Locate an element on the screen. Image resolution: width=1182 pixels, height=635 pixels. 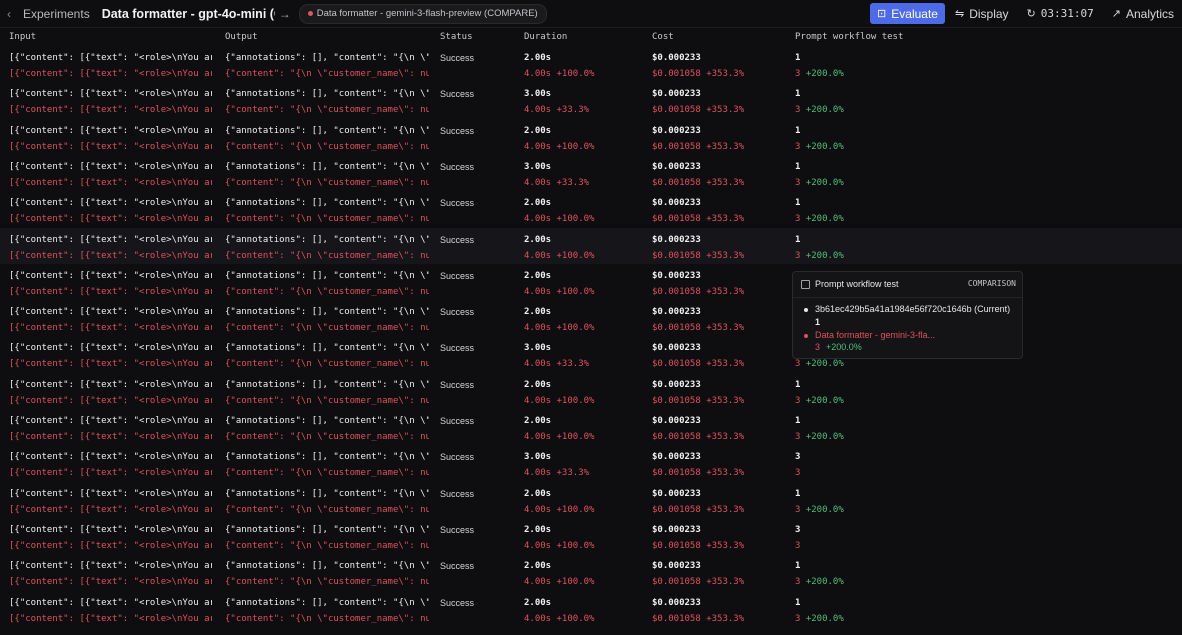
chevron-left-icon: ‹ is located at coordinates (12, 14).